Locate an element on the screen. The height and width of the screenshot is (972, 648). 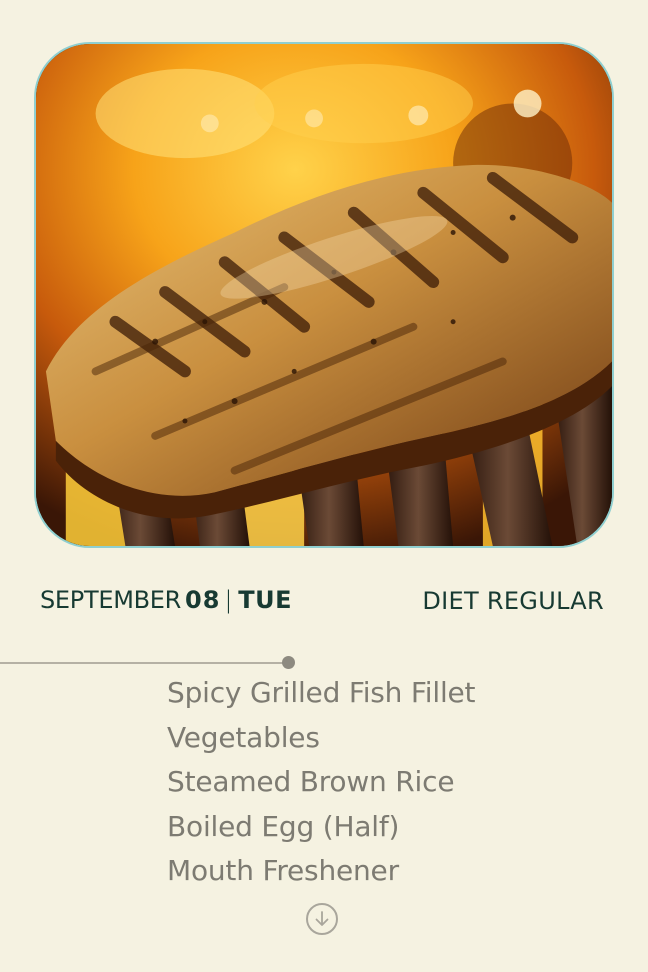
menu-item: Mouth Freshener is located at coordinates (283, 870).